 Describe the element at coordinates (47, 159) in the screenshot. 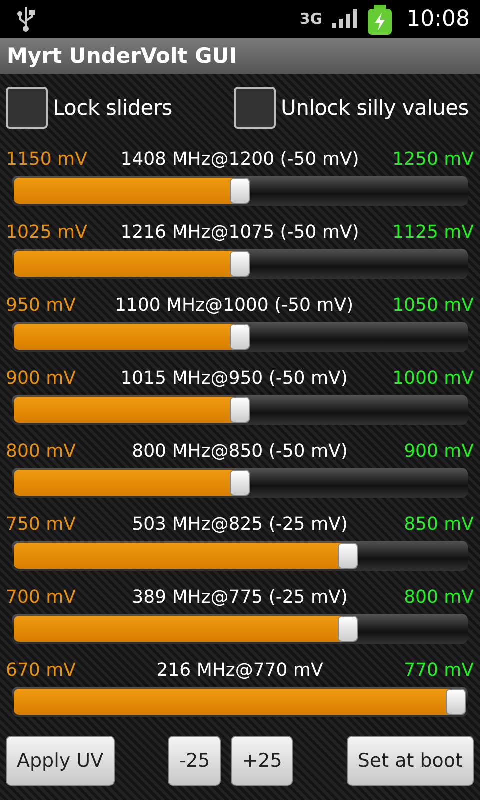

I see `min-voltage: 1150 mV` at that location.